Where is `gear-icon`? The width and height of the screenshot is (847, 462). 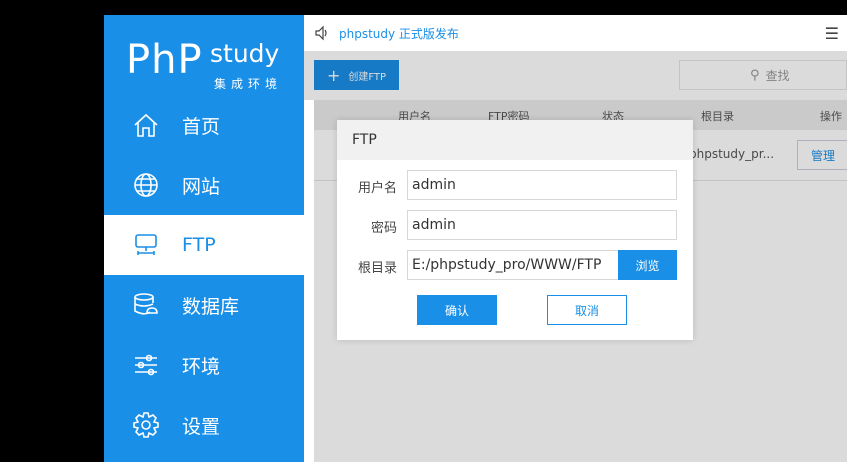
gear-icon is located at coordinates (146, 425).